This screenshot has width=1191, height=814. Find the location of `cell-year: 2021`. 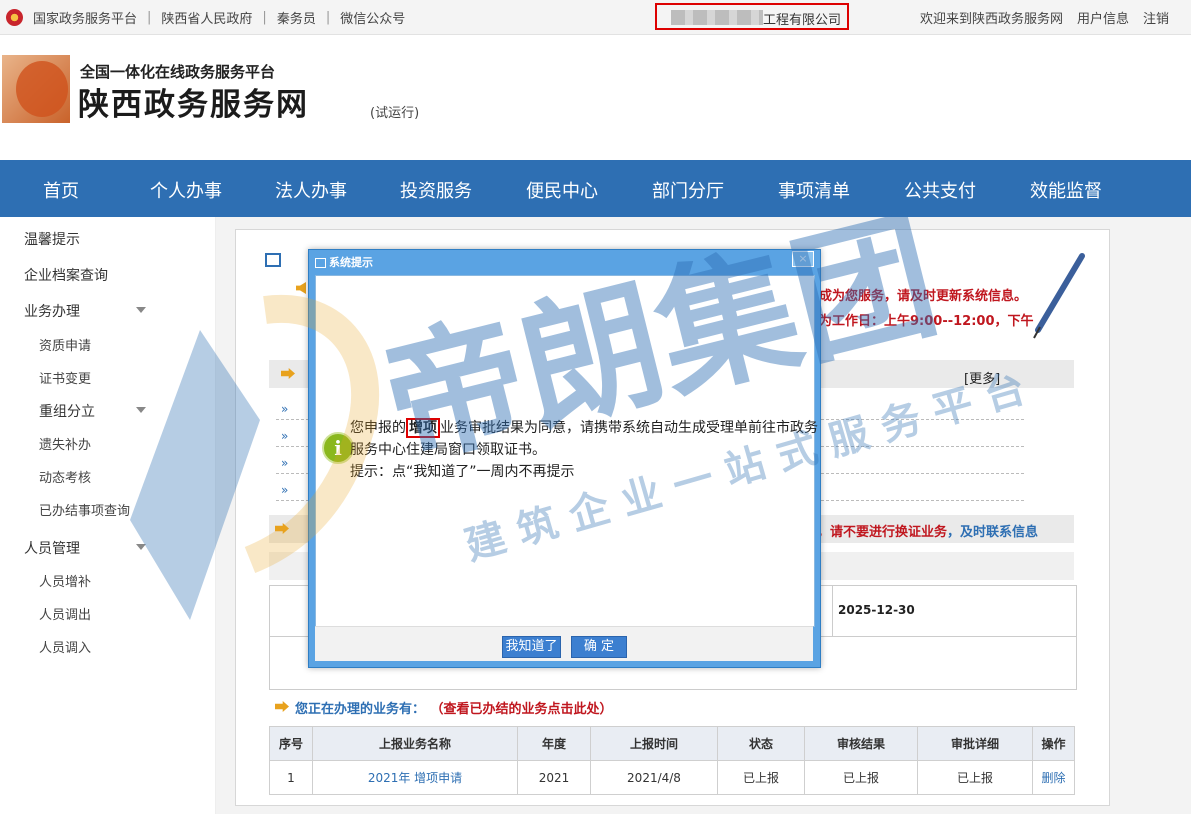

cell-year: 2021 is located at coordinates (554, 777).